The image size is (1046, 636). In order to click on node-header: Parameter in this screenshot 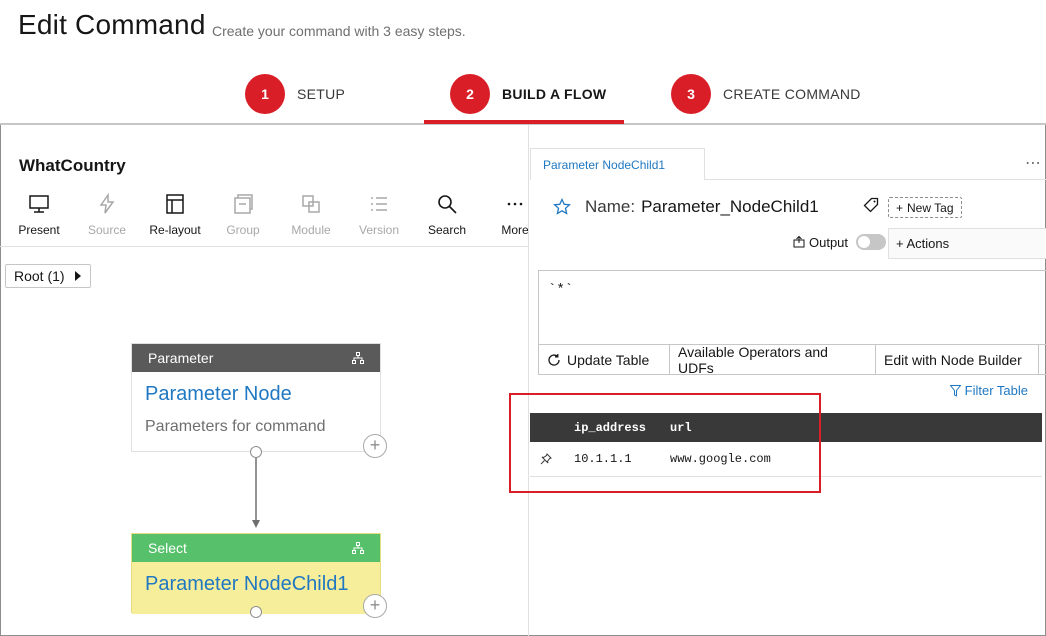, I will do `click(256, 358)`.